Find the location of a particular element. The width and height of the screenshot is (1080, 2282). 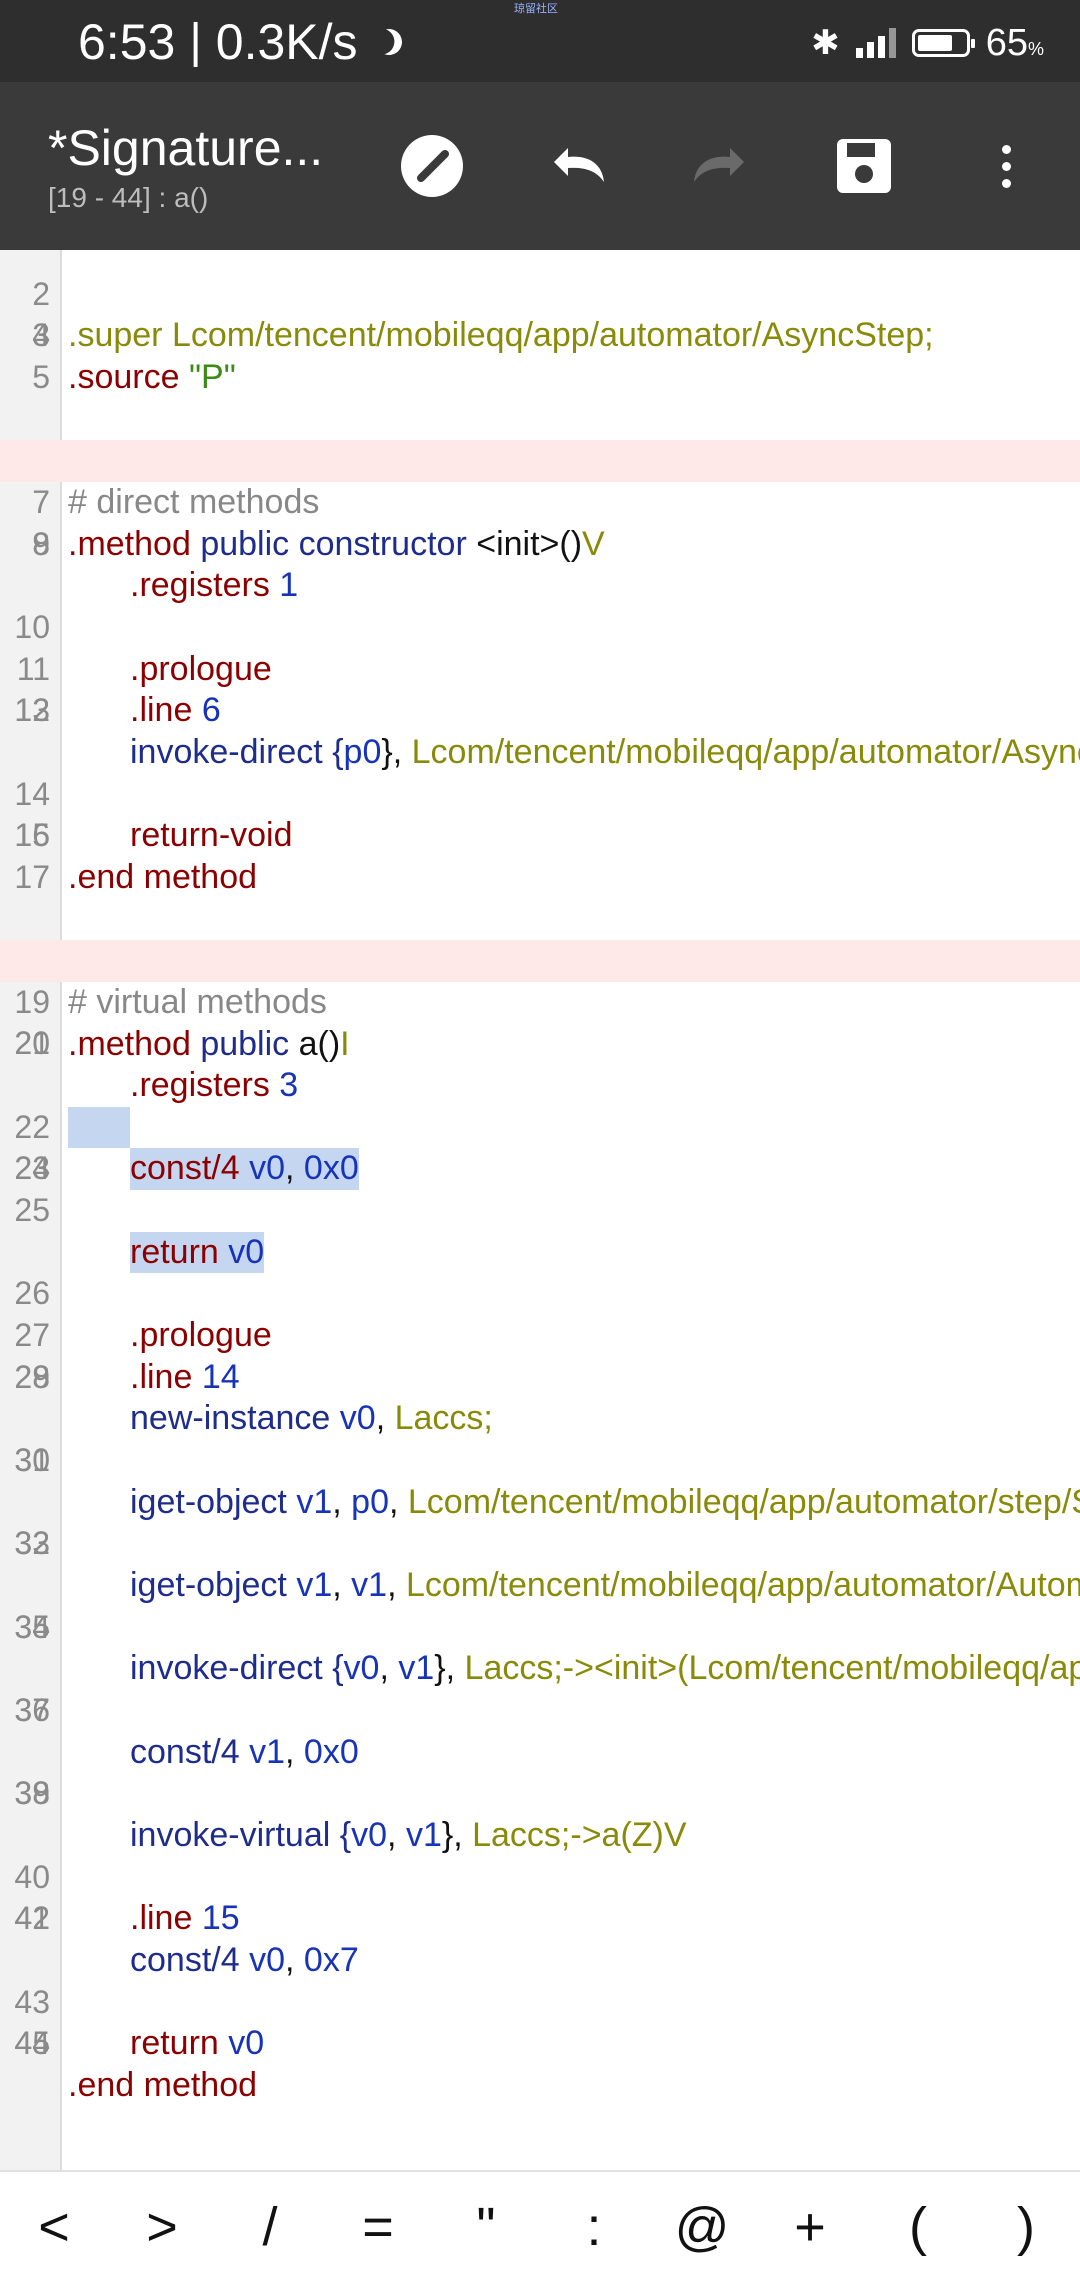

symbol-key-bar: < > / = " : @ + ( ) is located at coordinates (540, 2226).